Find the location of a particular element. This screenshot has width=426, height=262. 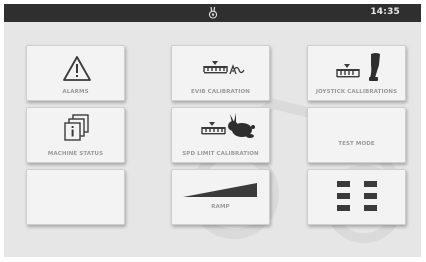

menu-grid-button is located at coordinates (356, 197).